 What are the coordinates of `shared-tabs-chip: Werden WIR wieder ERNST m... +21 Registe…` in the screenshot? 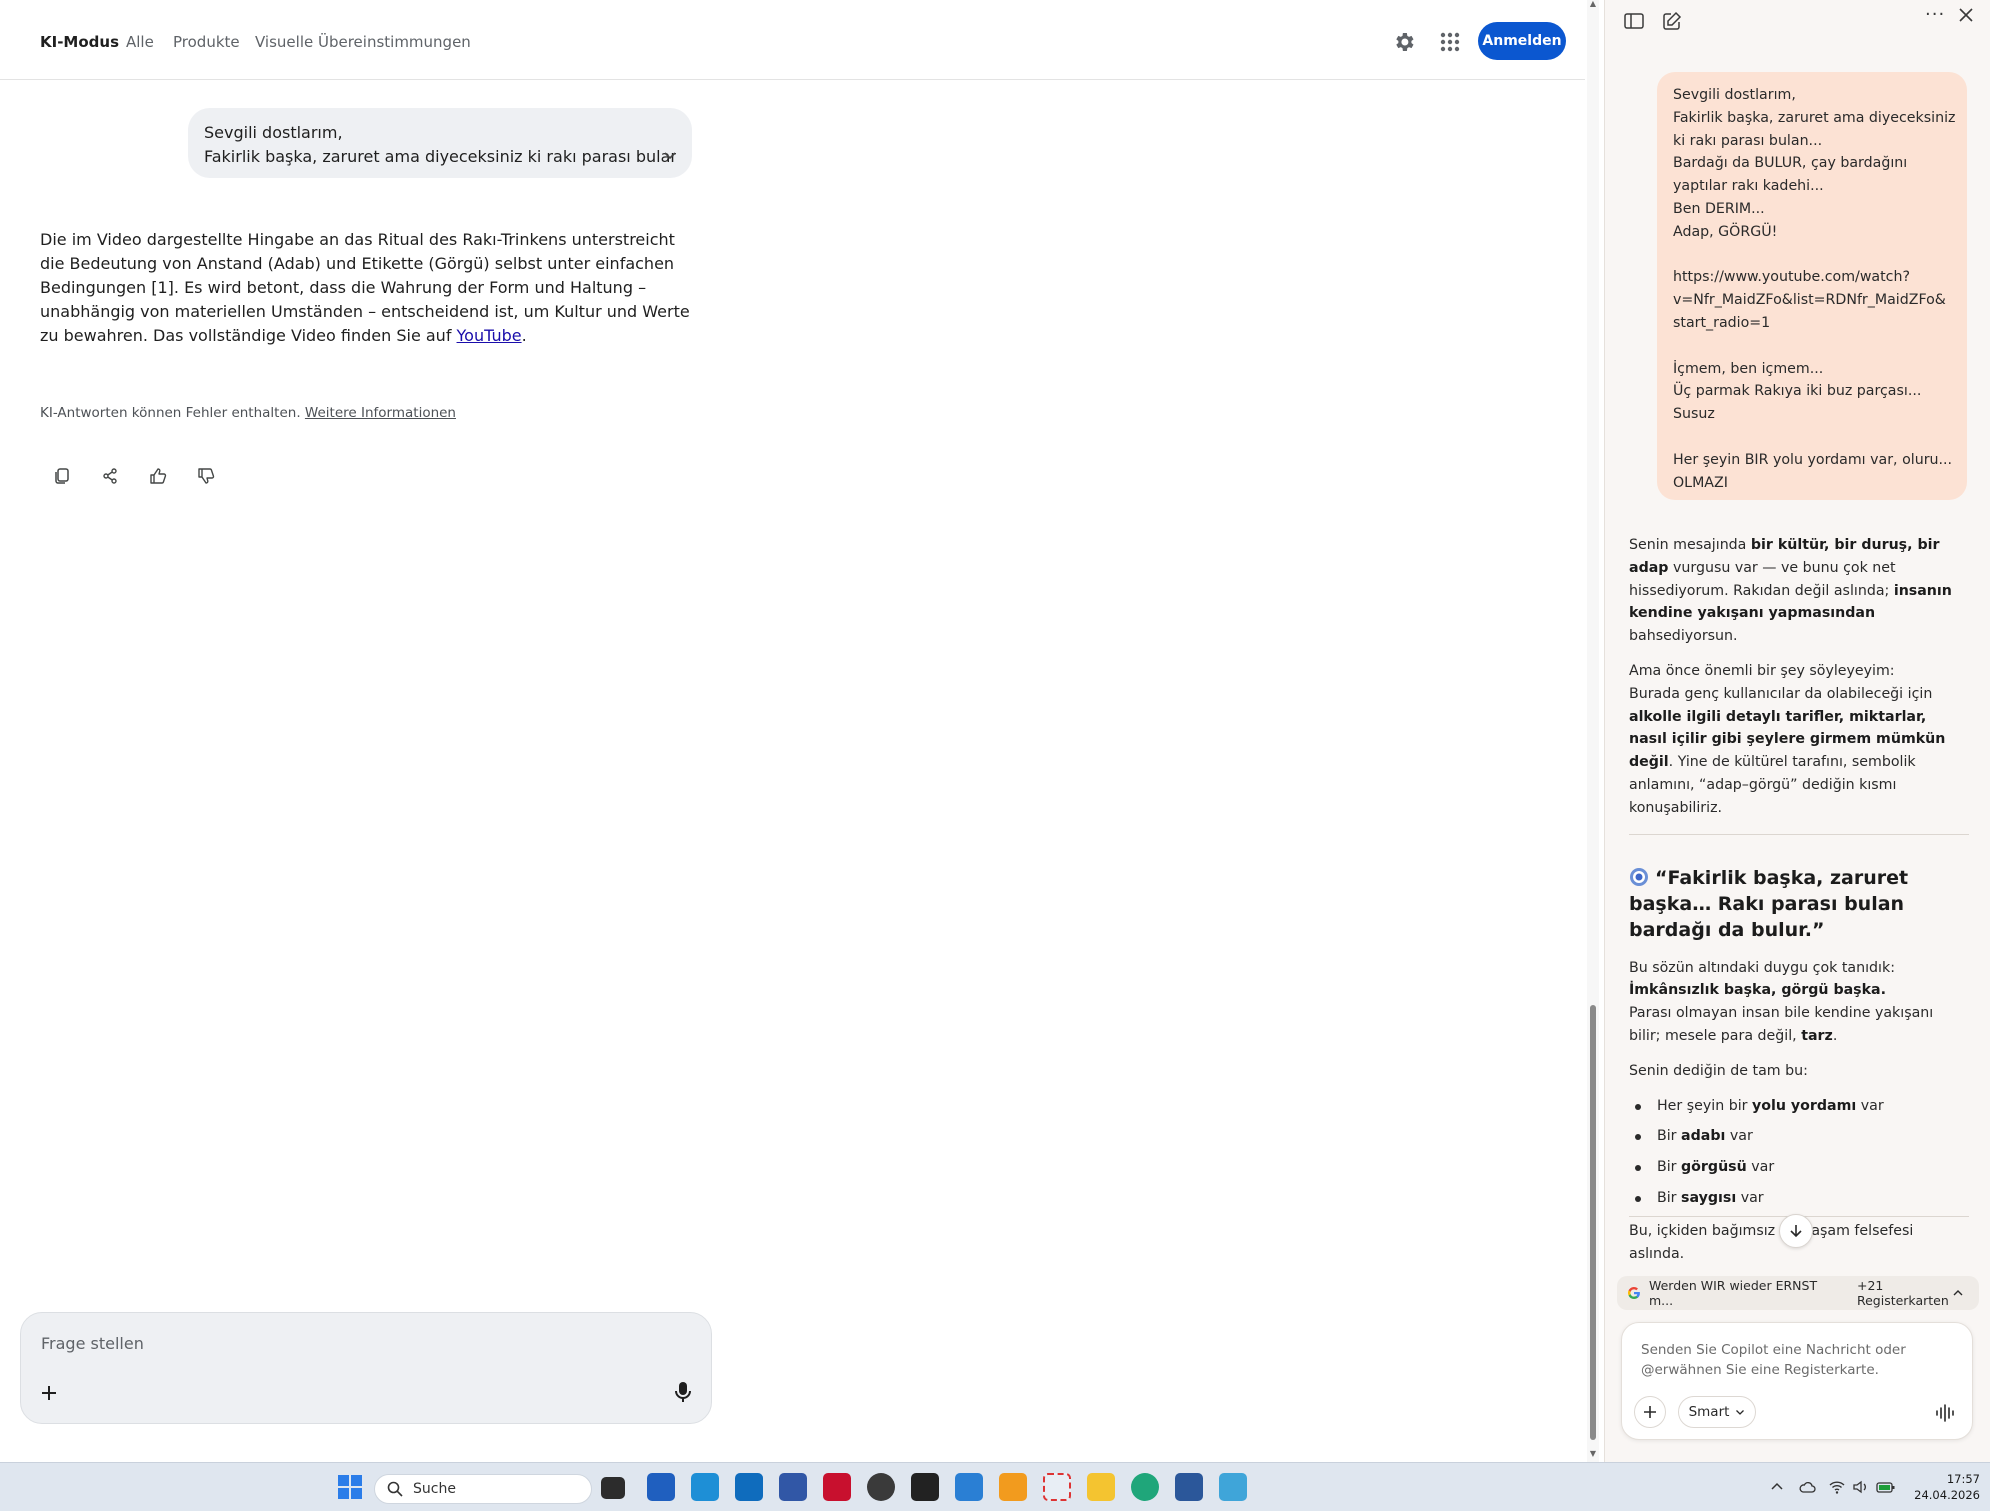 It's located at (1798, 1293).